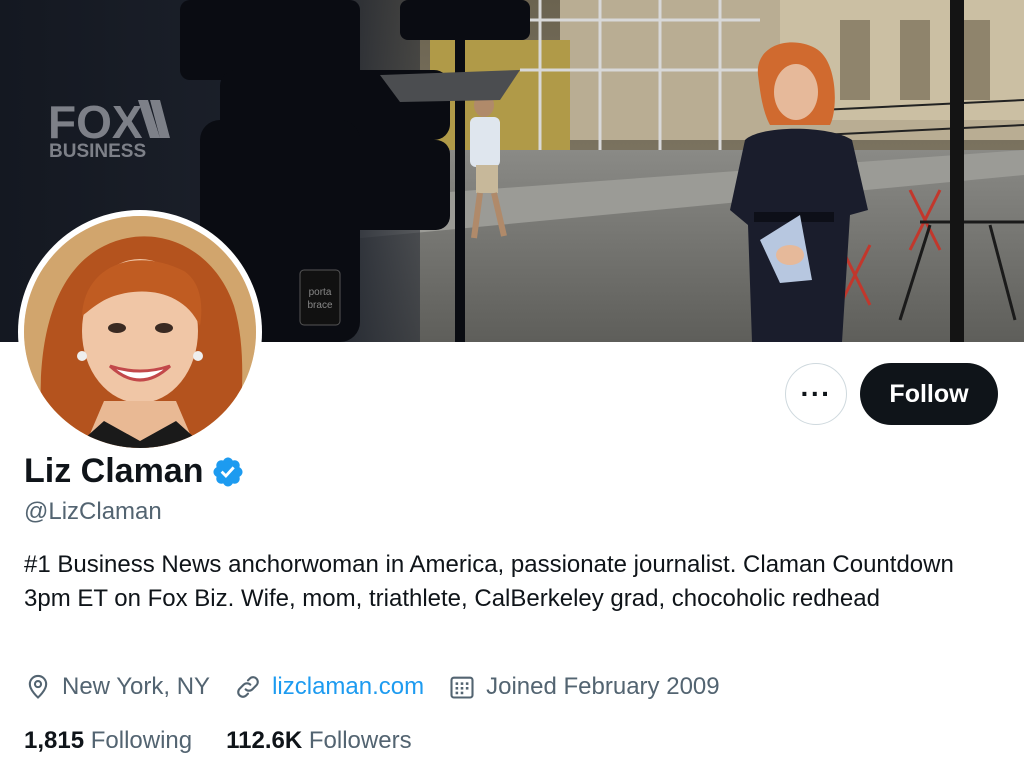 The image size is (1024, 773). What do you see at coordinates (54, 740) in the screenshot?
I see `following-count: 1,815` at bounding box center [54, 740].